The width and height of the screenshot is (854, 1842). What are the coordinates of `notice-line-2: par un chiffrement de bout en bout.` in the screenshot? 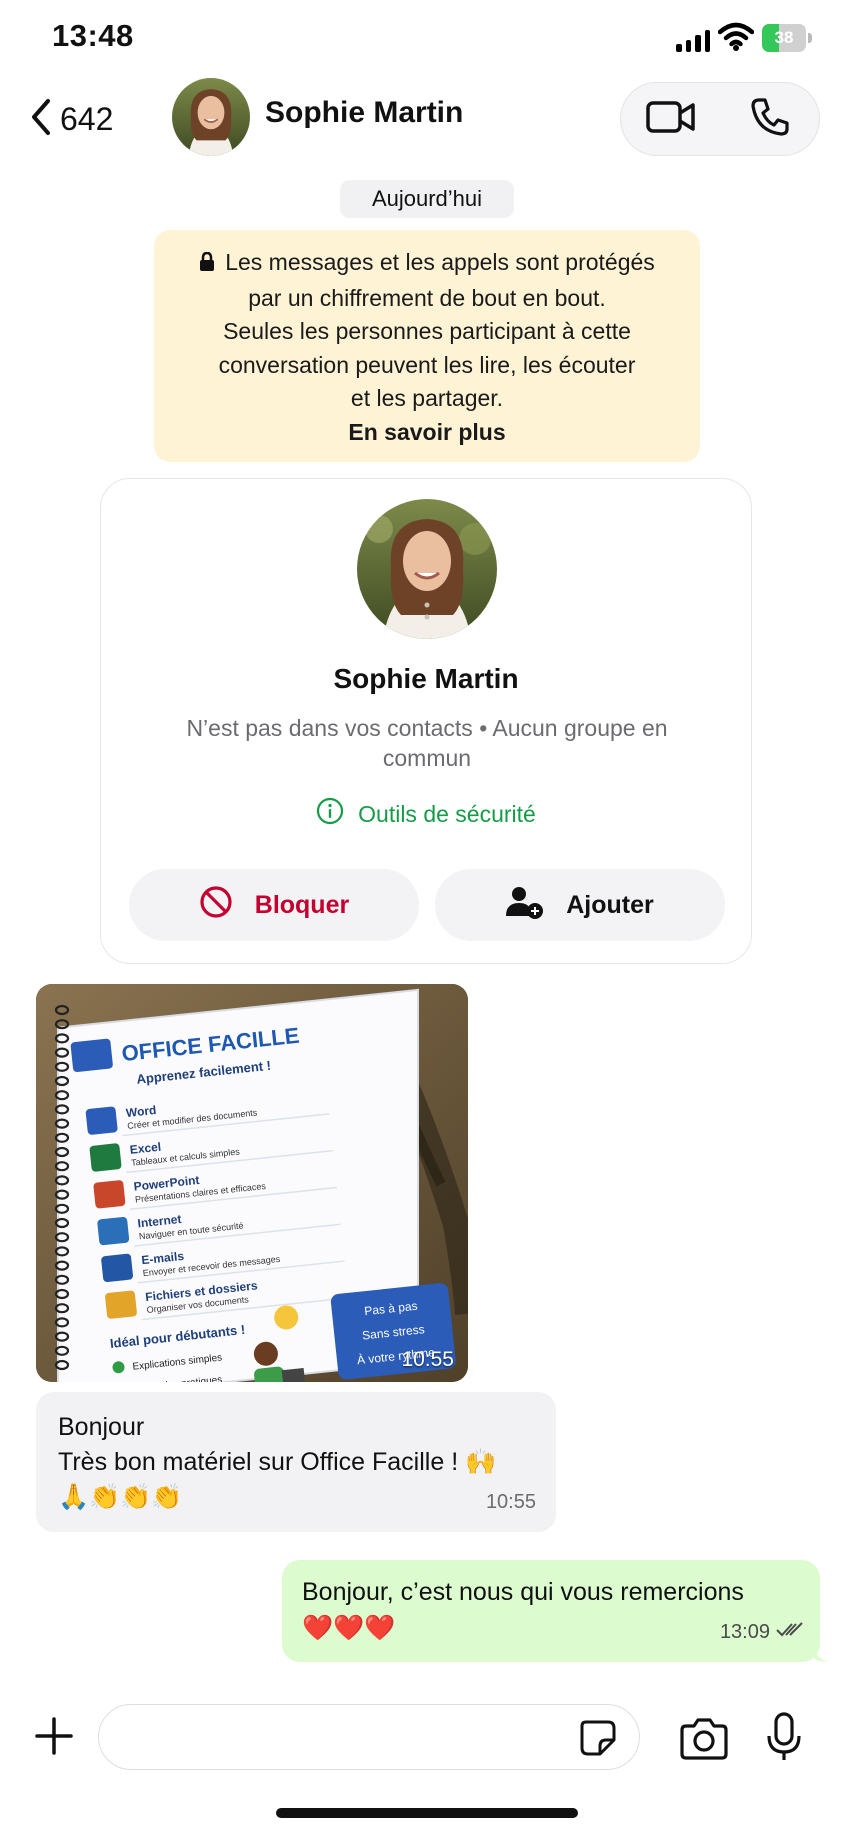 It's located at (427, 297).